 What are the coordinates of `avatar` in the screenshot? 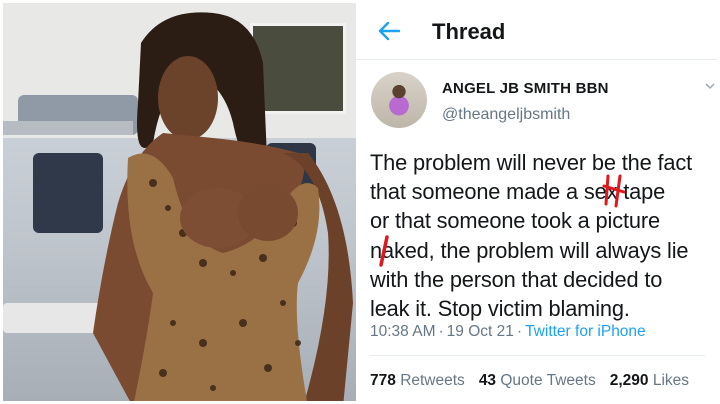 It's located at (399, 100).